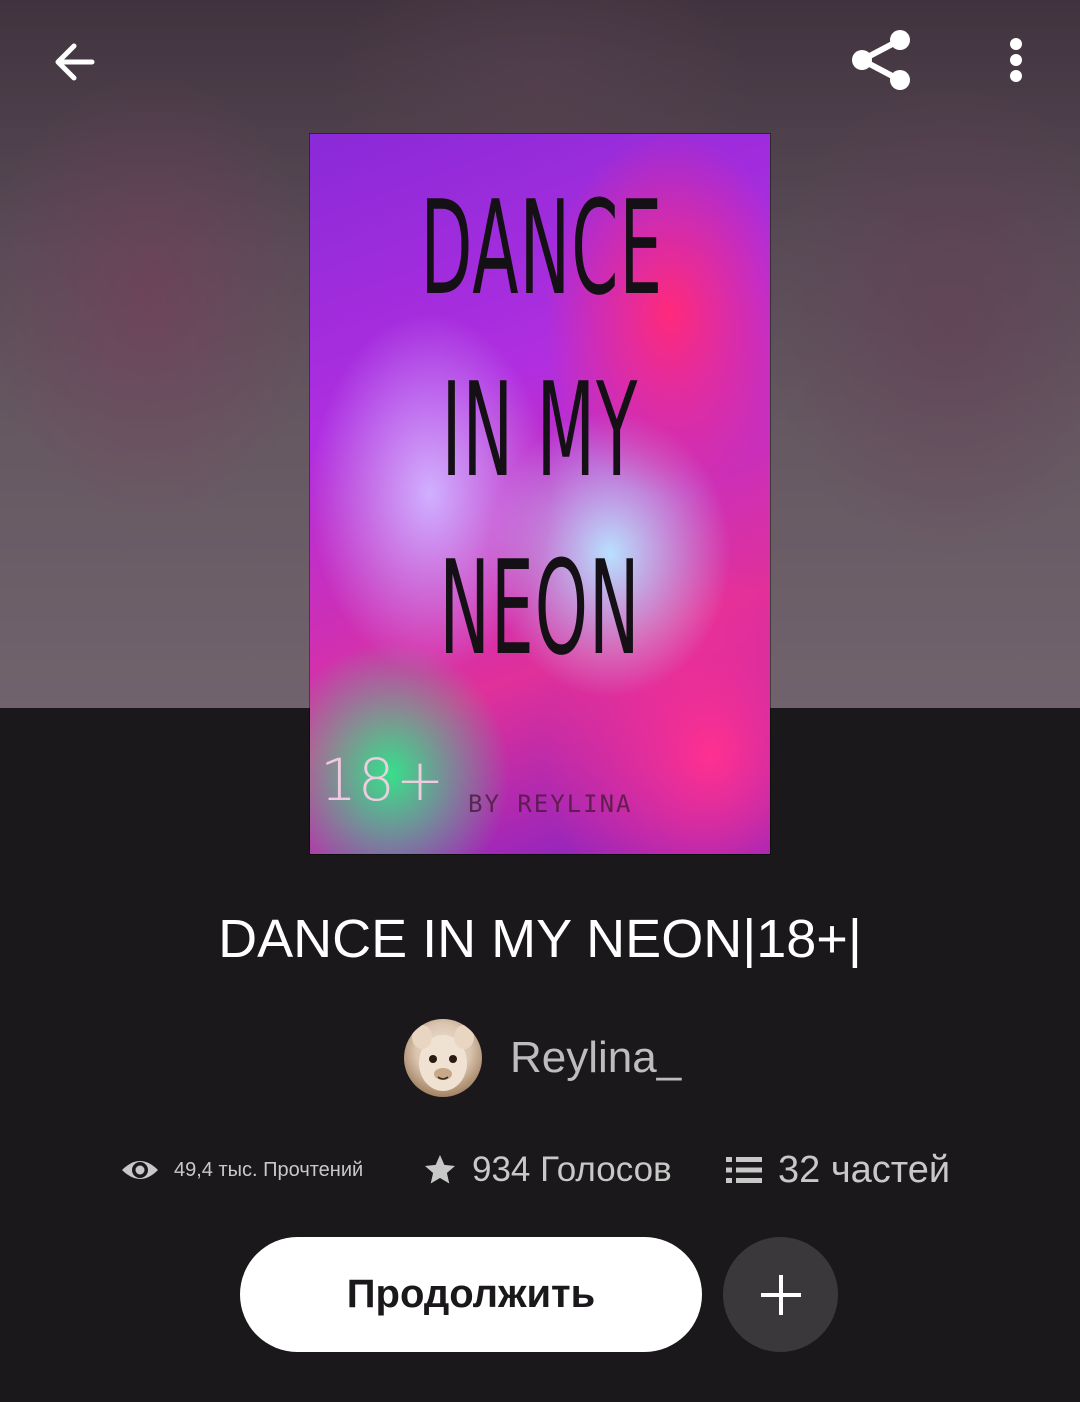 Image resolution: width=1080 pixels, height=1402 pixels. I want to click on cover-byline: BY REYLINA, so click(550, 804).